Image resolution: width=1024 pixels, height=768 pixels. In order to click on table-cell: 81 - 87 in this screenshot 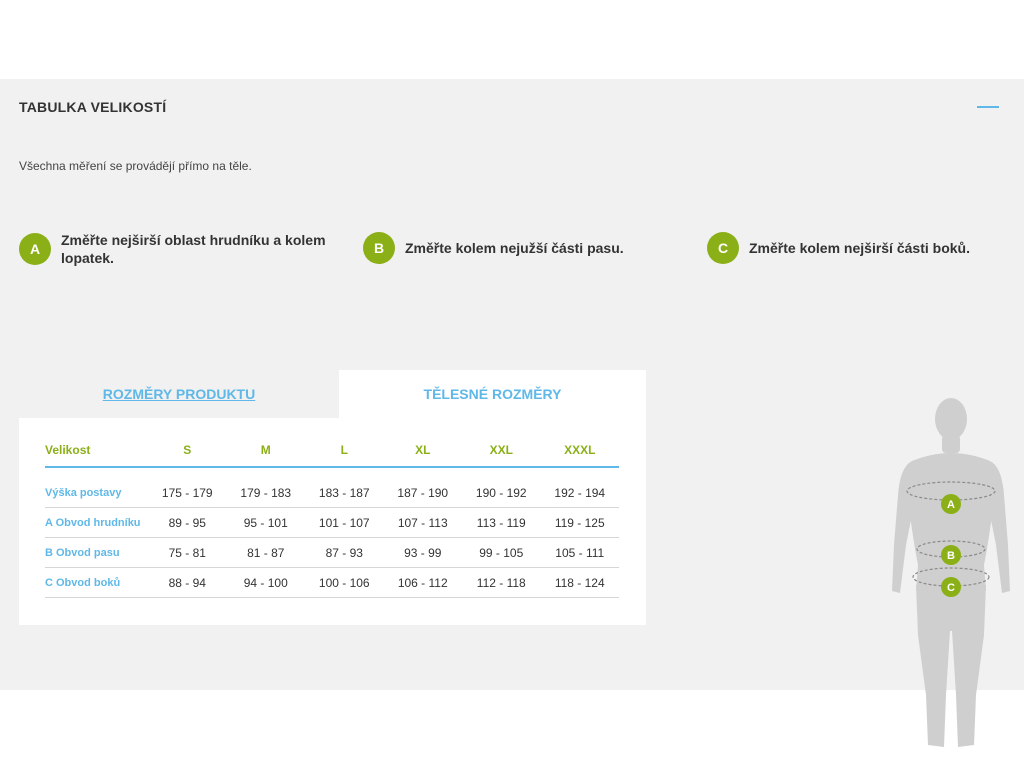, I will do `click(265, 552)`.